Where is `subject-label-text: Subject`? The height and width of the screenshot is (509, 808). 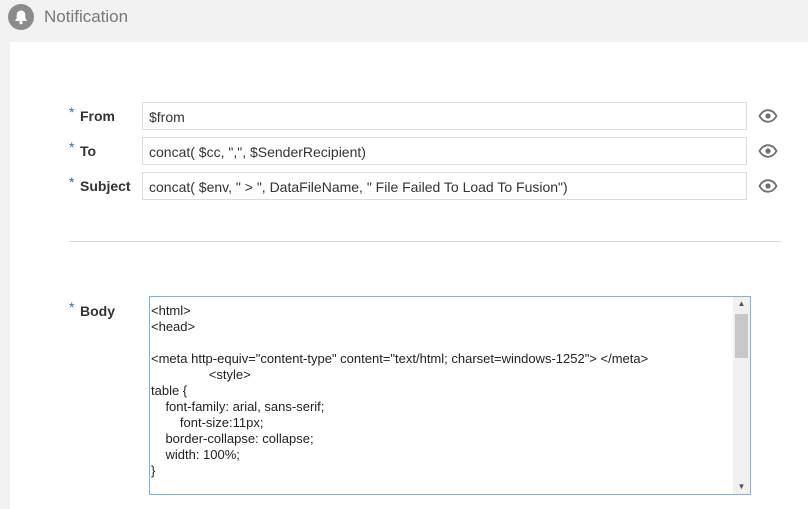 subject-label-text: Subject is located at coordinates (105, 186).